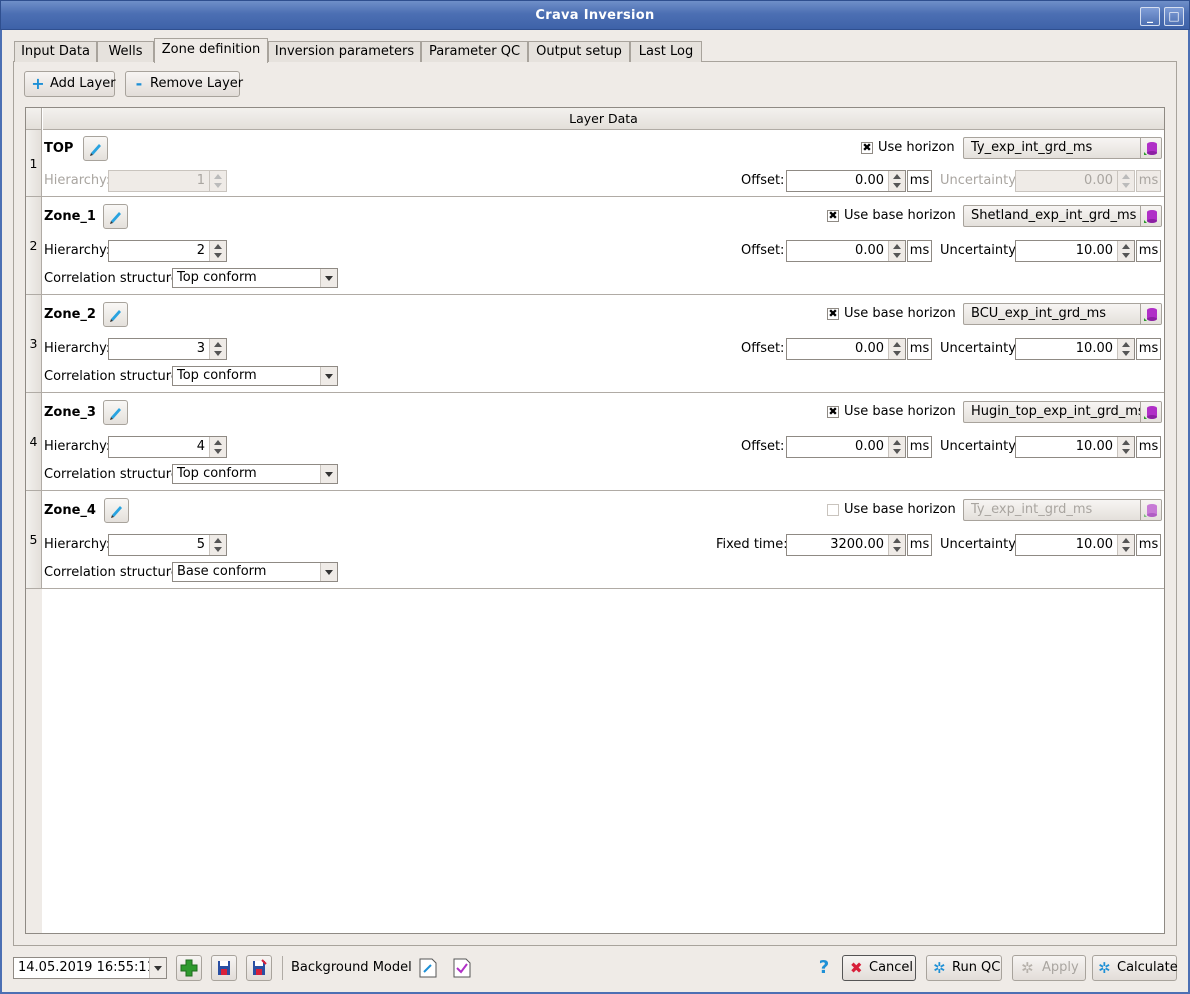 The height and width of the screenshot is (994, 1190). I want to click on background-model-check-button, so click(462, 967).